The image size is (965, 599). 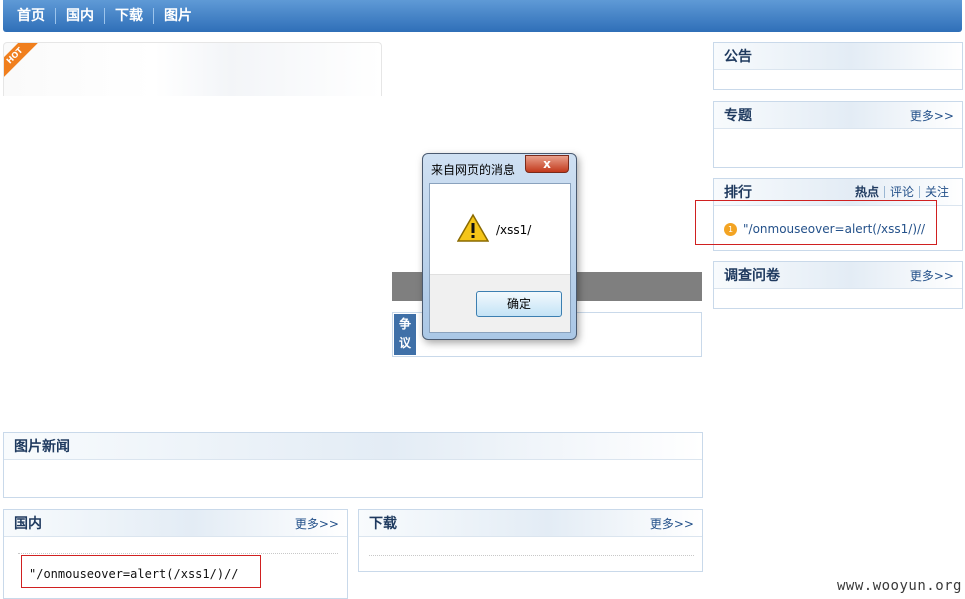 I want to click on dialog-footer: 确定, so click(x=500, y=303).